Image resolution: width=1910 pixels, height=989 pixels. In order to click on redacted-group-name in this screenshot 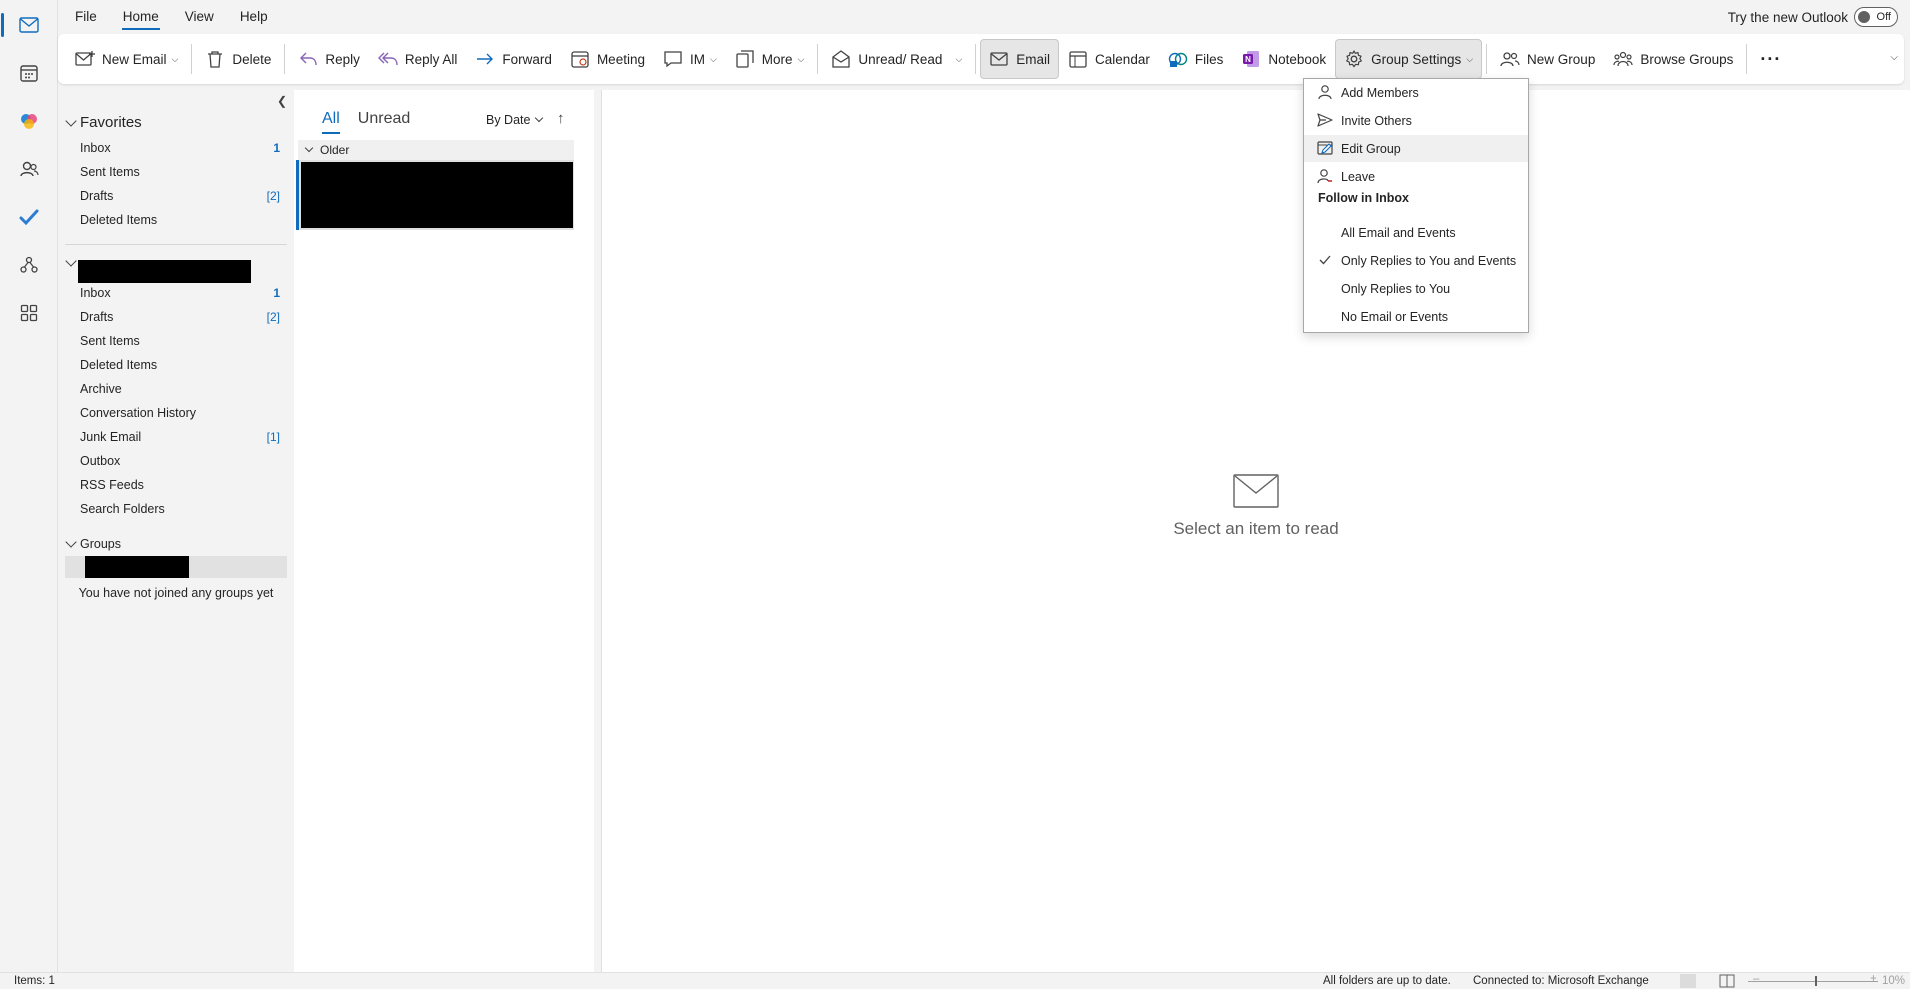, I will do `click(137, 567)`.